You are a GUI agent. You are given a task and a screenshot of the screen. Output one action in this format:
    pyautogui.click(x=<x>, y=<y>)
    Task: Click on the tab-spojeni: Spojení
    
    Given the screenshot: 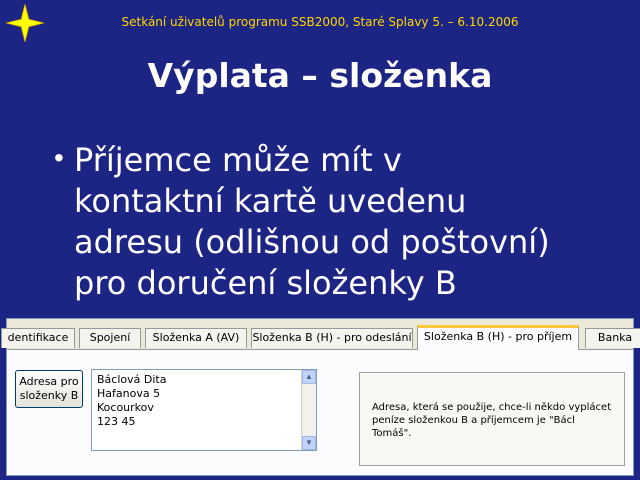 What is the action you would take?
    pyautogui.click(x=110, y=338)
    